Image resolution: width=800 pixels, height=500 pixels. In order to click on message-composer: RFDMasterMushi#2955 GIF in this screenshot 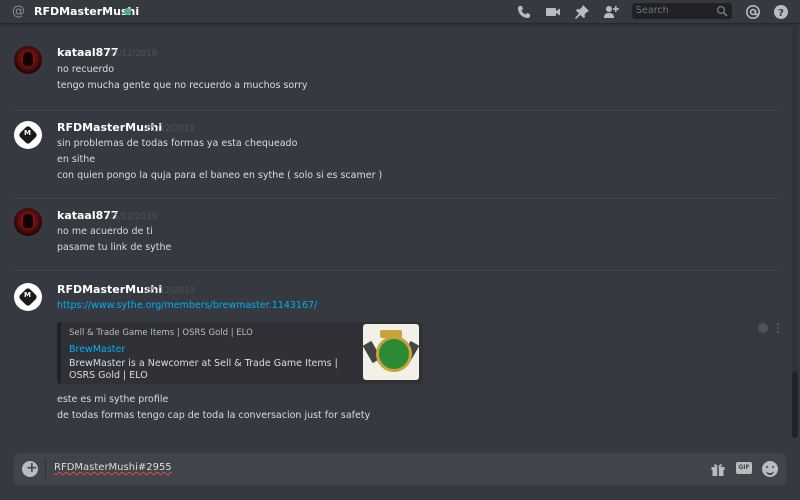, I will do `click(400, 469)`.